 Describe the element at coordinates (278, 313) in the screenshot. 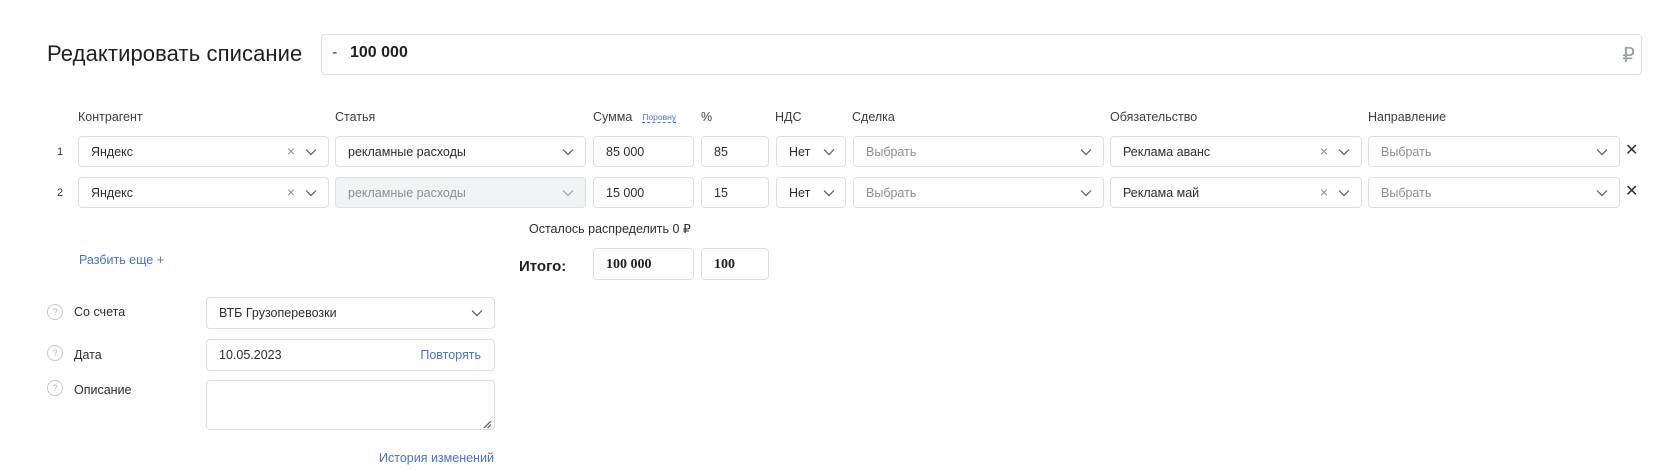

I see `account-value: ВТБ Грузоперевозки` at that location.